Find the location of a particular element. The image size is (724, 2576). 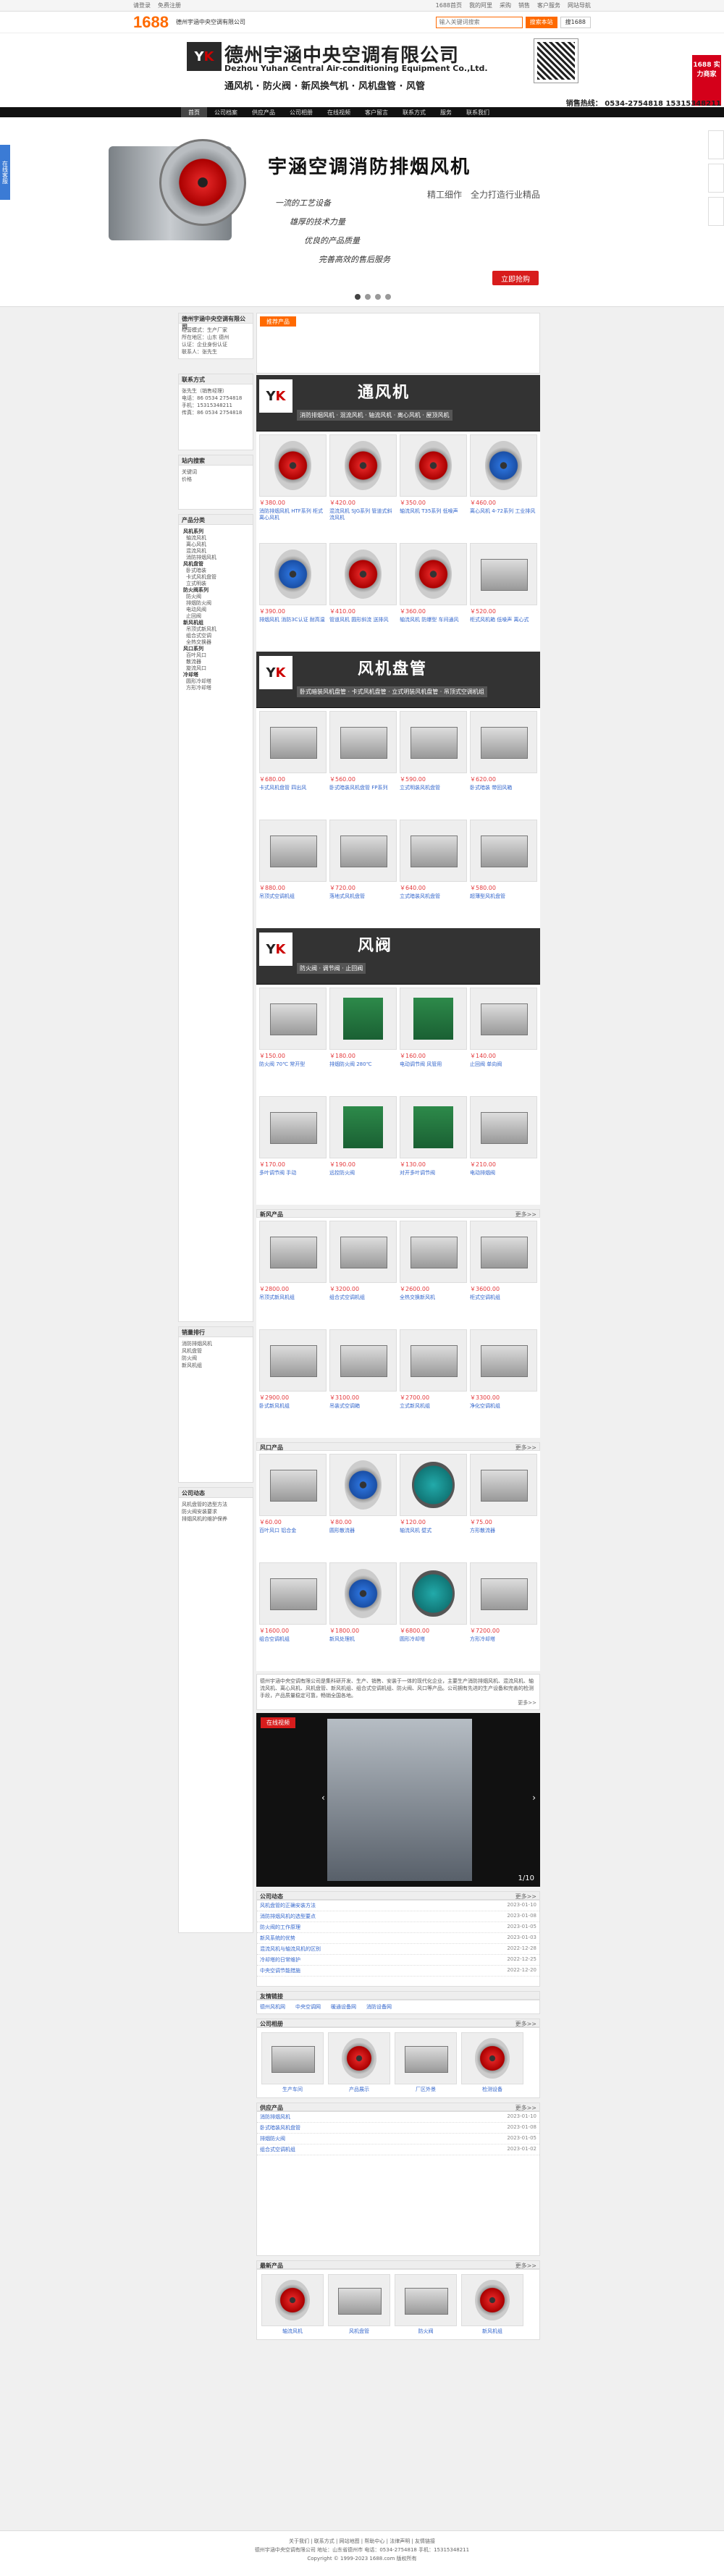

list-item-title: 卧式暗装风机盘管 is located at coordinates (280, 2127).